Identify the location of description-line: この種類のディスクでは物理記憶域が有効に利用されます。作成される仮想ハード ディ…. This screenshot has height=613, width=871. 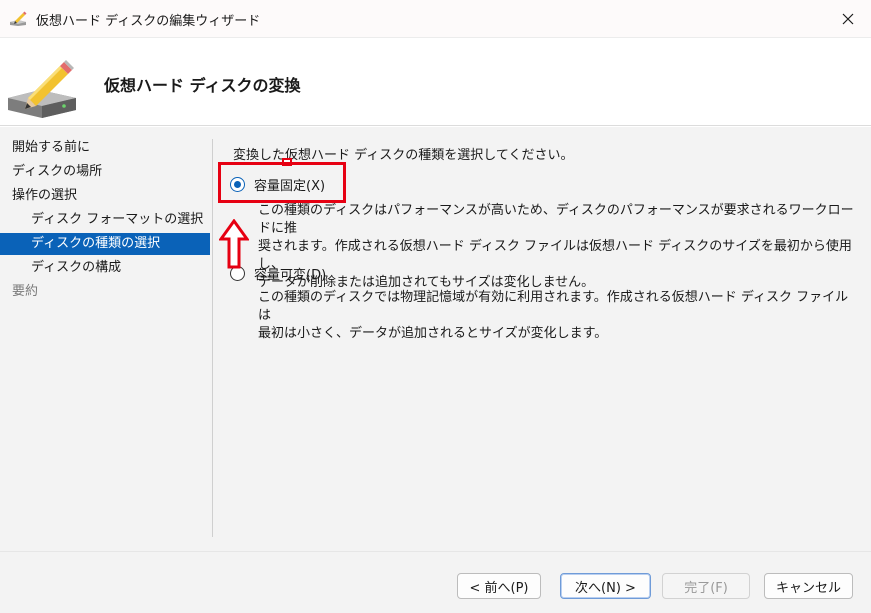
(553, 306).